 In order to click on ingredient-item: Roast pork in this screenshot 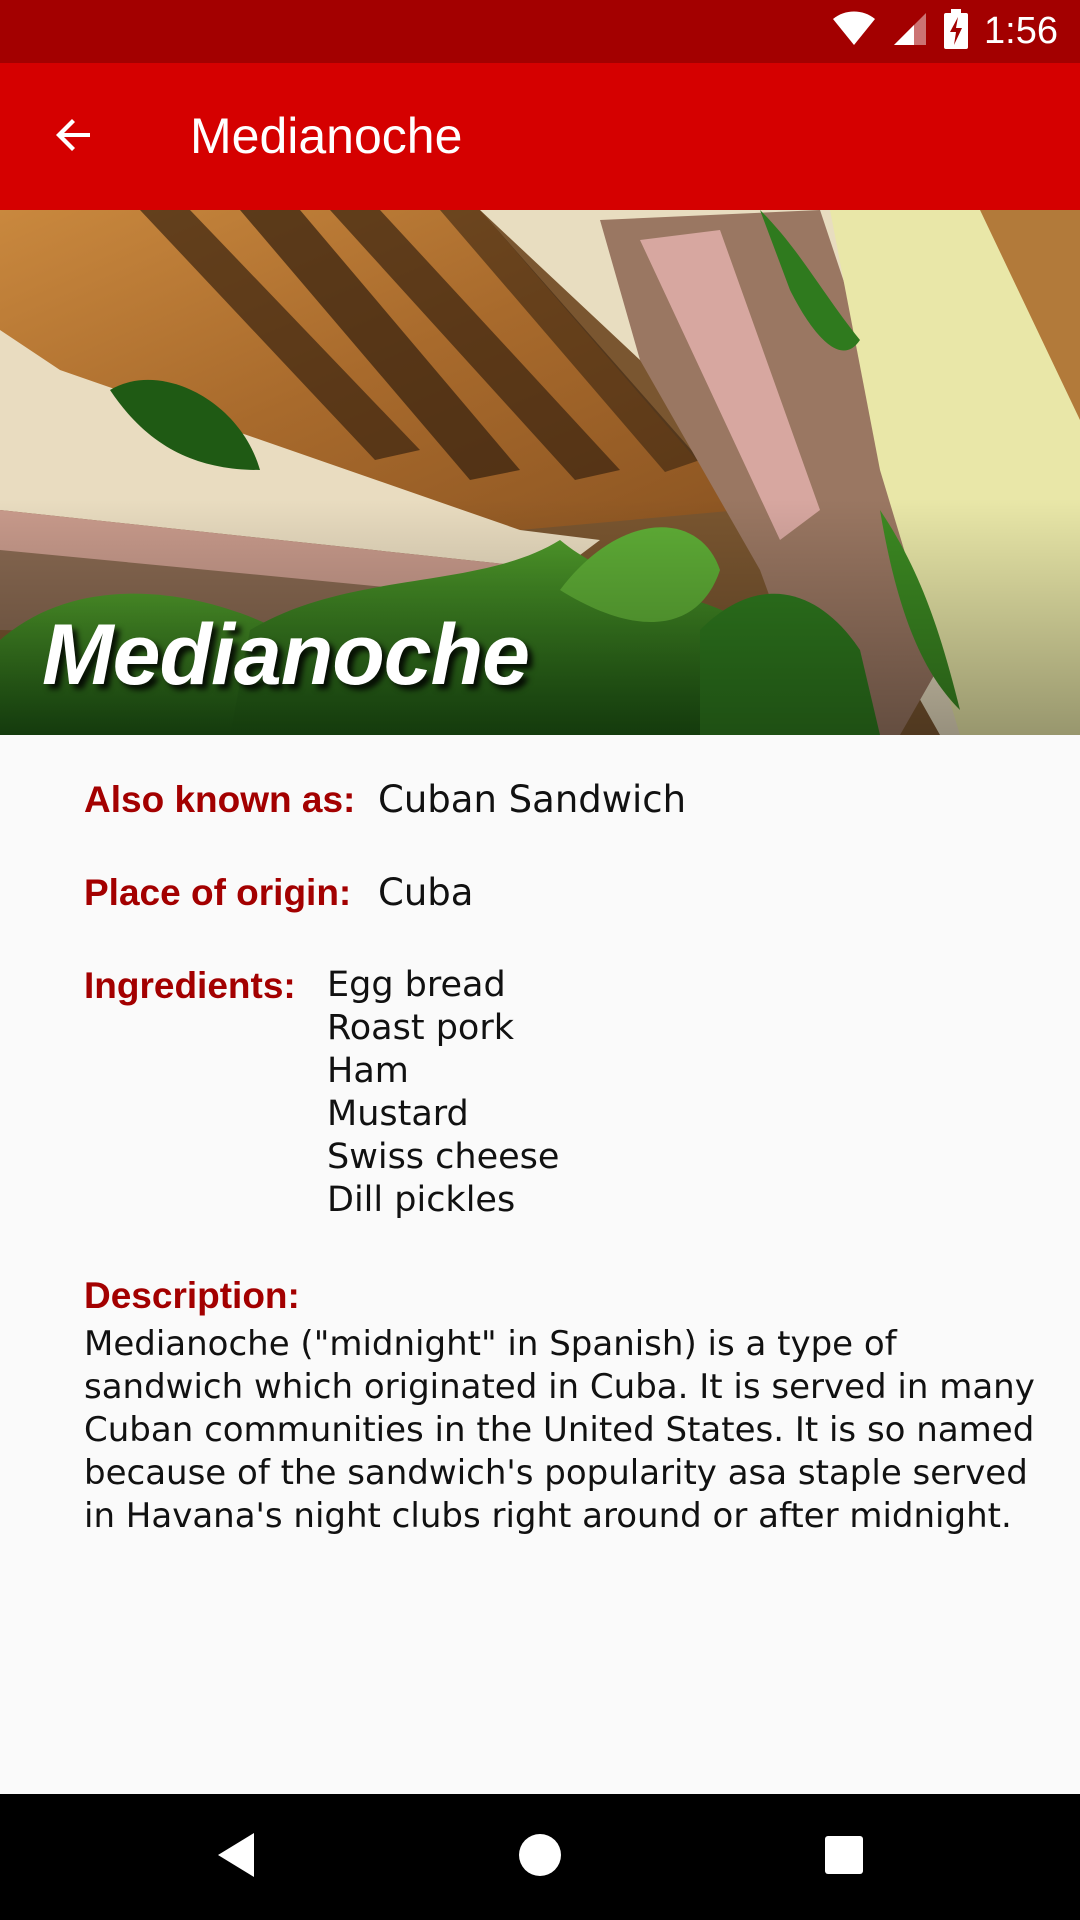, I will do `click(420, 1028)`.